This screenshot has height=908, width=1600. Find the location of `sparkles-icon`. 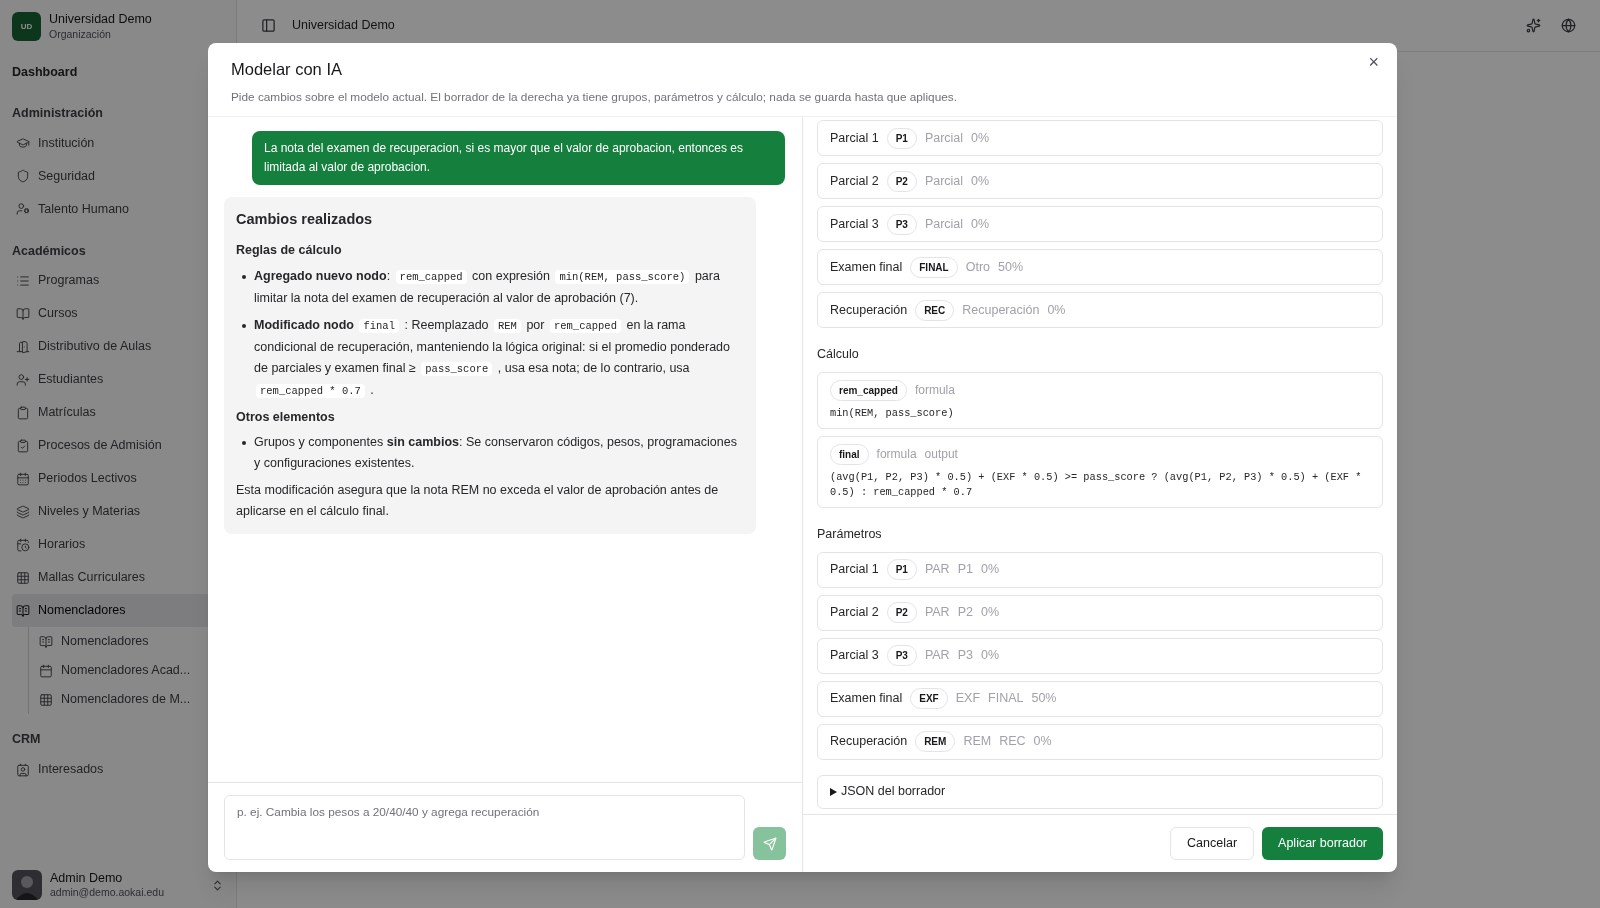

sparkles-icon is located at coordinates (1533, 25).